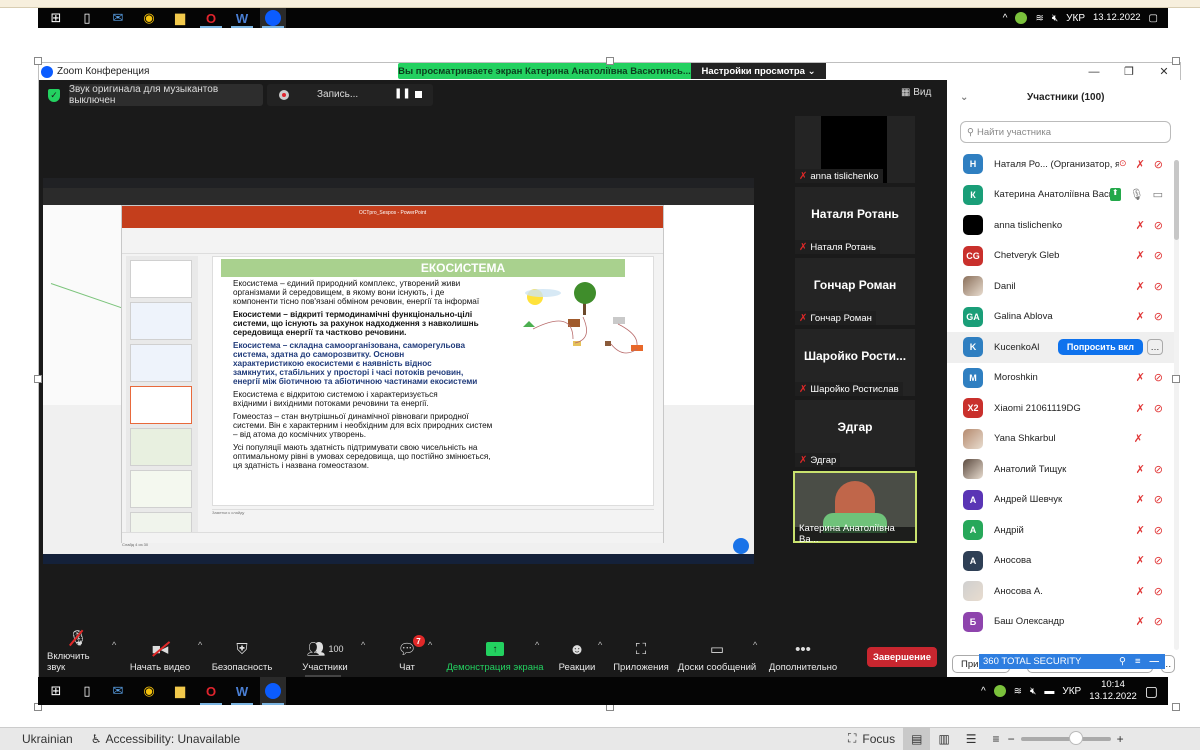 The width and height of the screenshot is (1200, 750). I want to click on audio-options-caret-icon: ^, so click(114, 645).